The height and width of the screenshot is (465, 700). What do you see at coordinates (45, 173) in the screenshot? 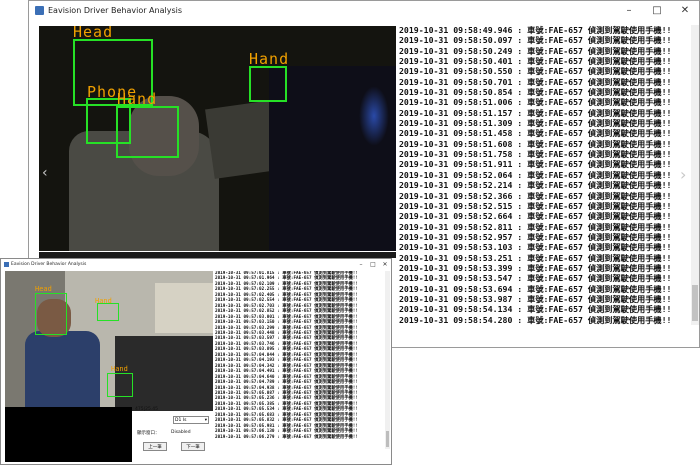
I see `chevron-left-icon: ‹` at bounding box center [45, 173].